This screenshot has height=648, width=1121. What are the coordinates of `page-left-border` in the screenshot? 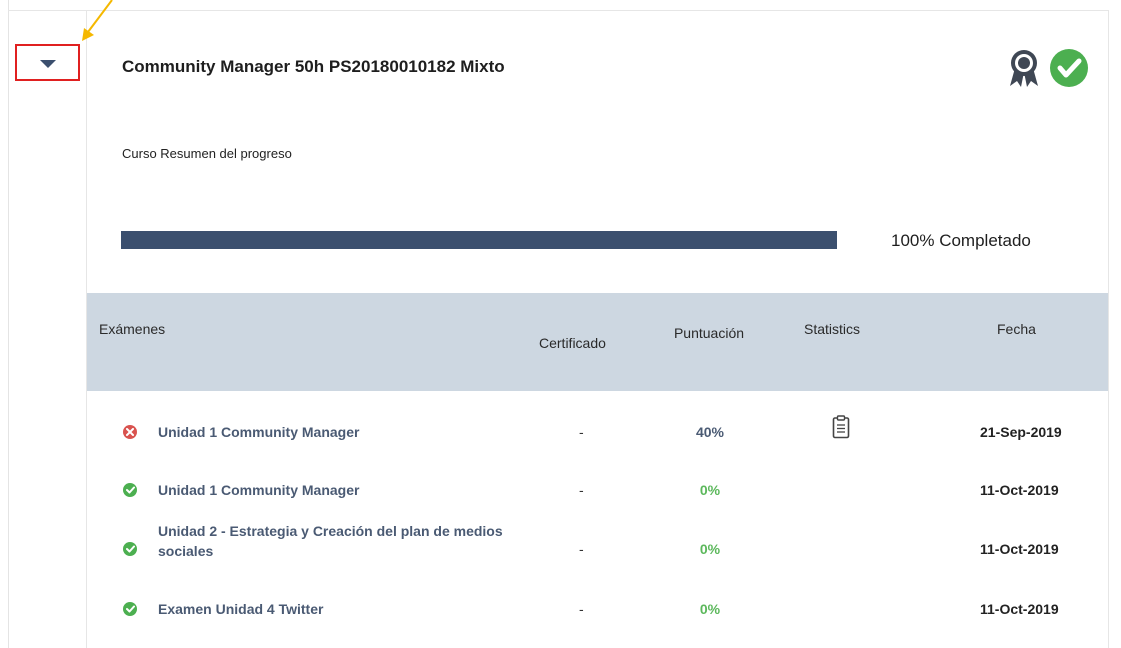 It's located at (8, 324).